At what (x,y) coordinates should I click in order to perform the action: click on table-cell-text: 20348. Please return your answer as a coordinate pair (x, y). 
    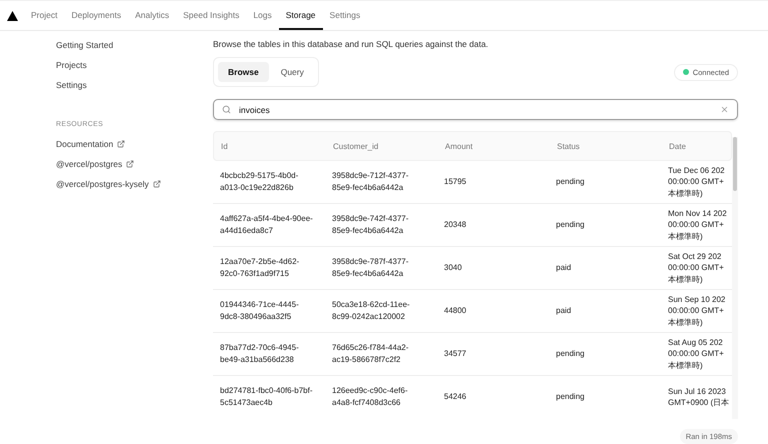
    Looking at the image, I should click on (456, 225).